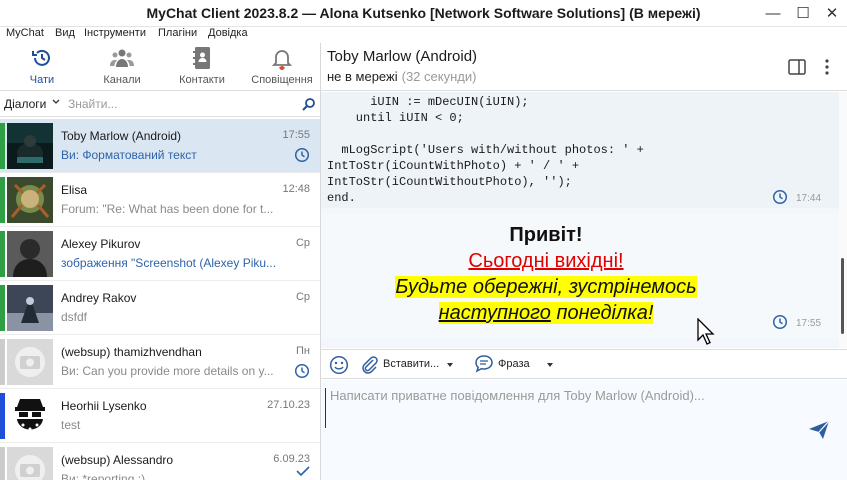 The width and height of the screenshot is (847, 480). What do you see at coordinates (362, 76) in the screenshot?
I see `status-text: не в мережі` at bounding box center [362, 76].